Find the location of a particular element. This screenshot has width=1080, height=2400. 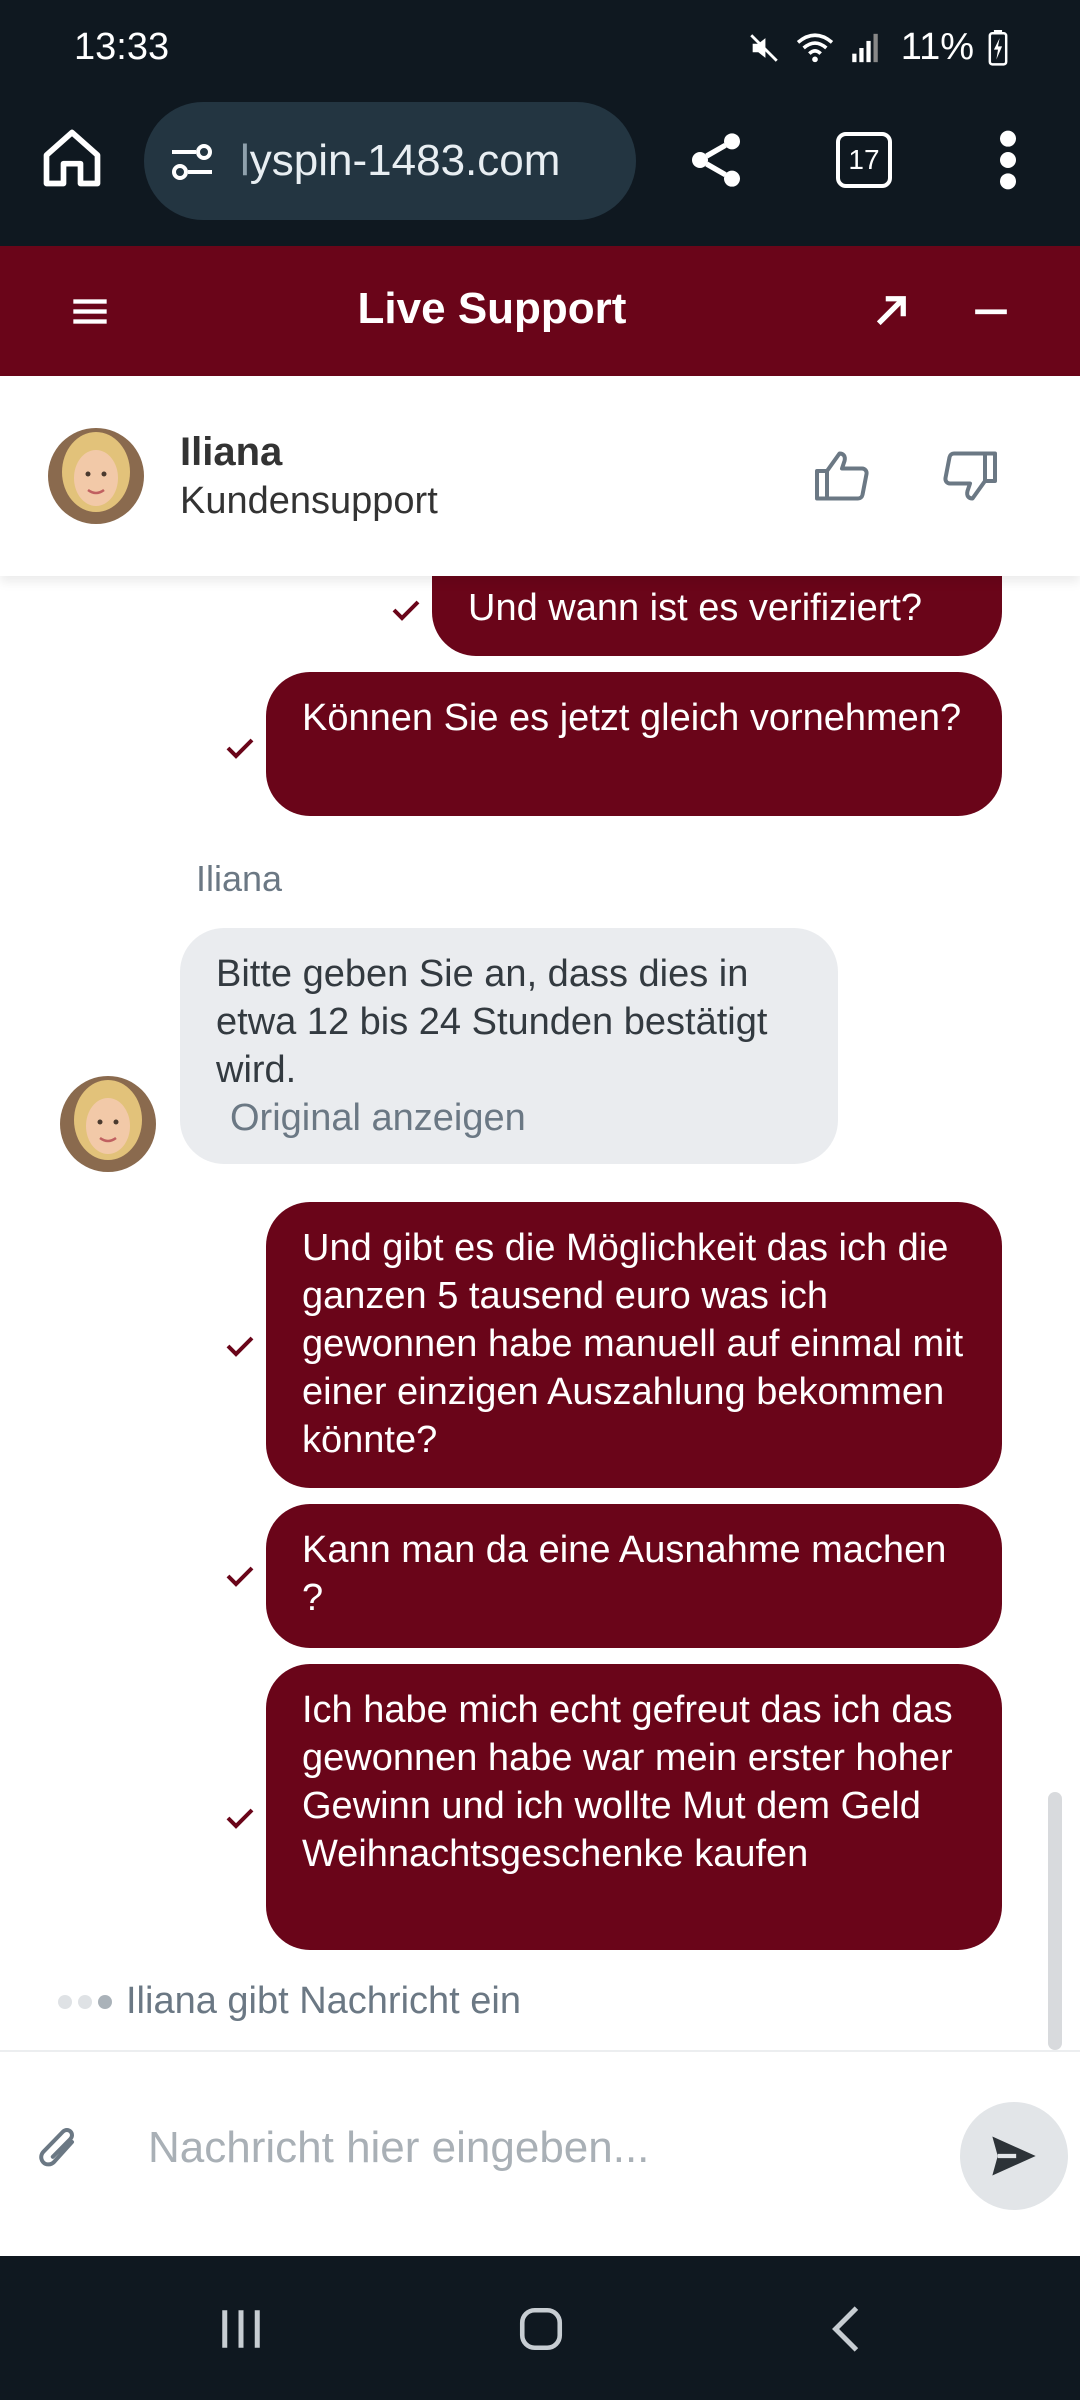

browser-toolbar: lyspin-1483.com 17 is located at coordinates (540, 163).